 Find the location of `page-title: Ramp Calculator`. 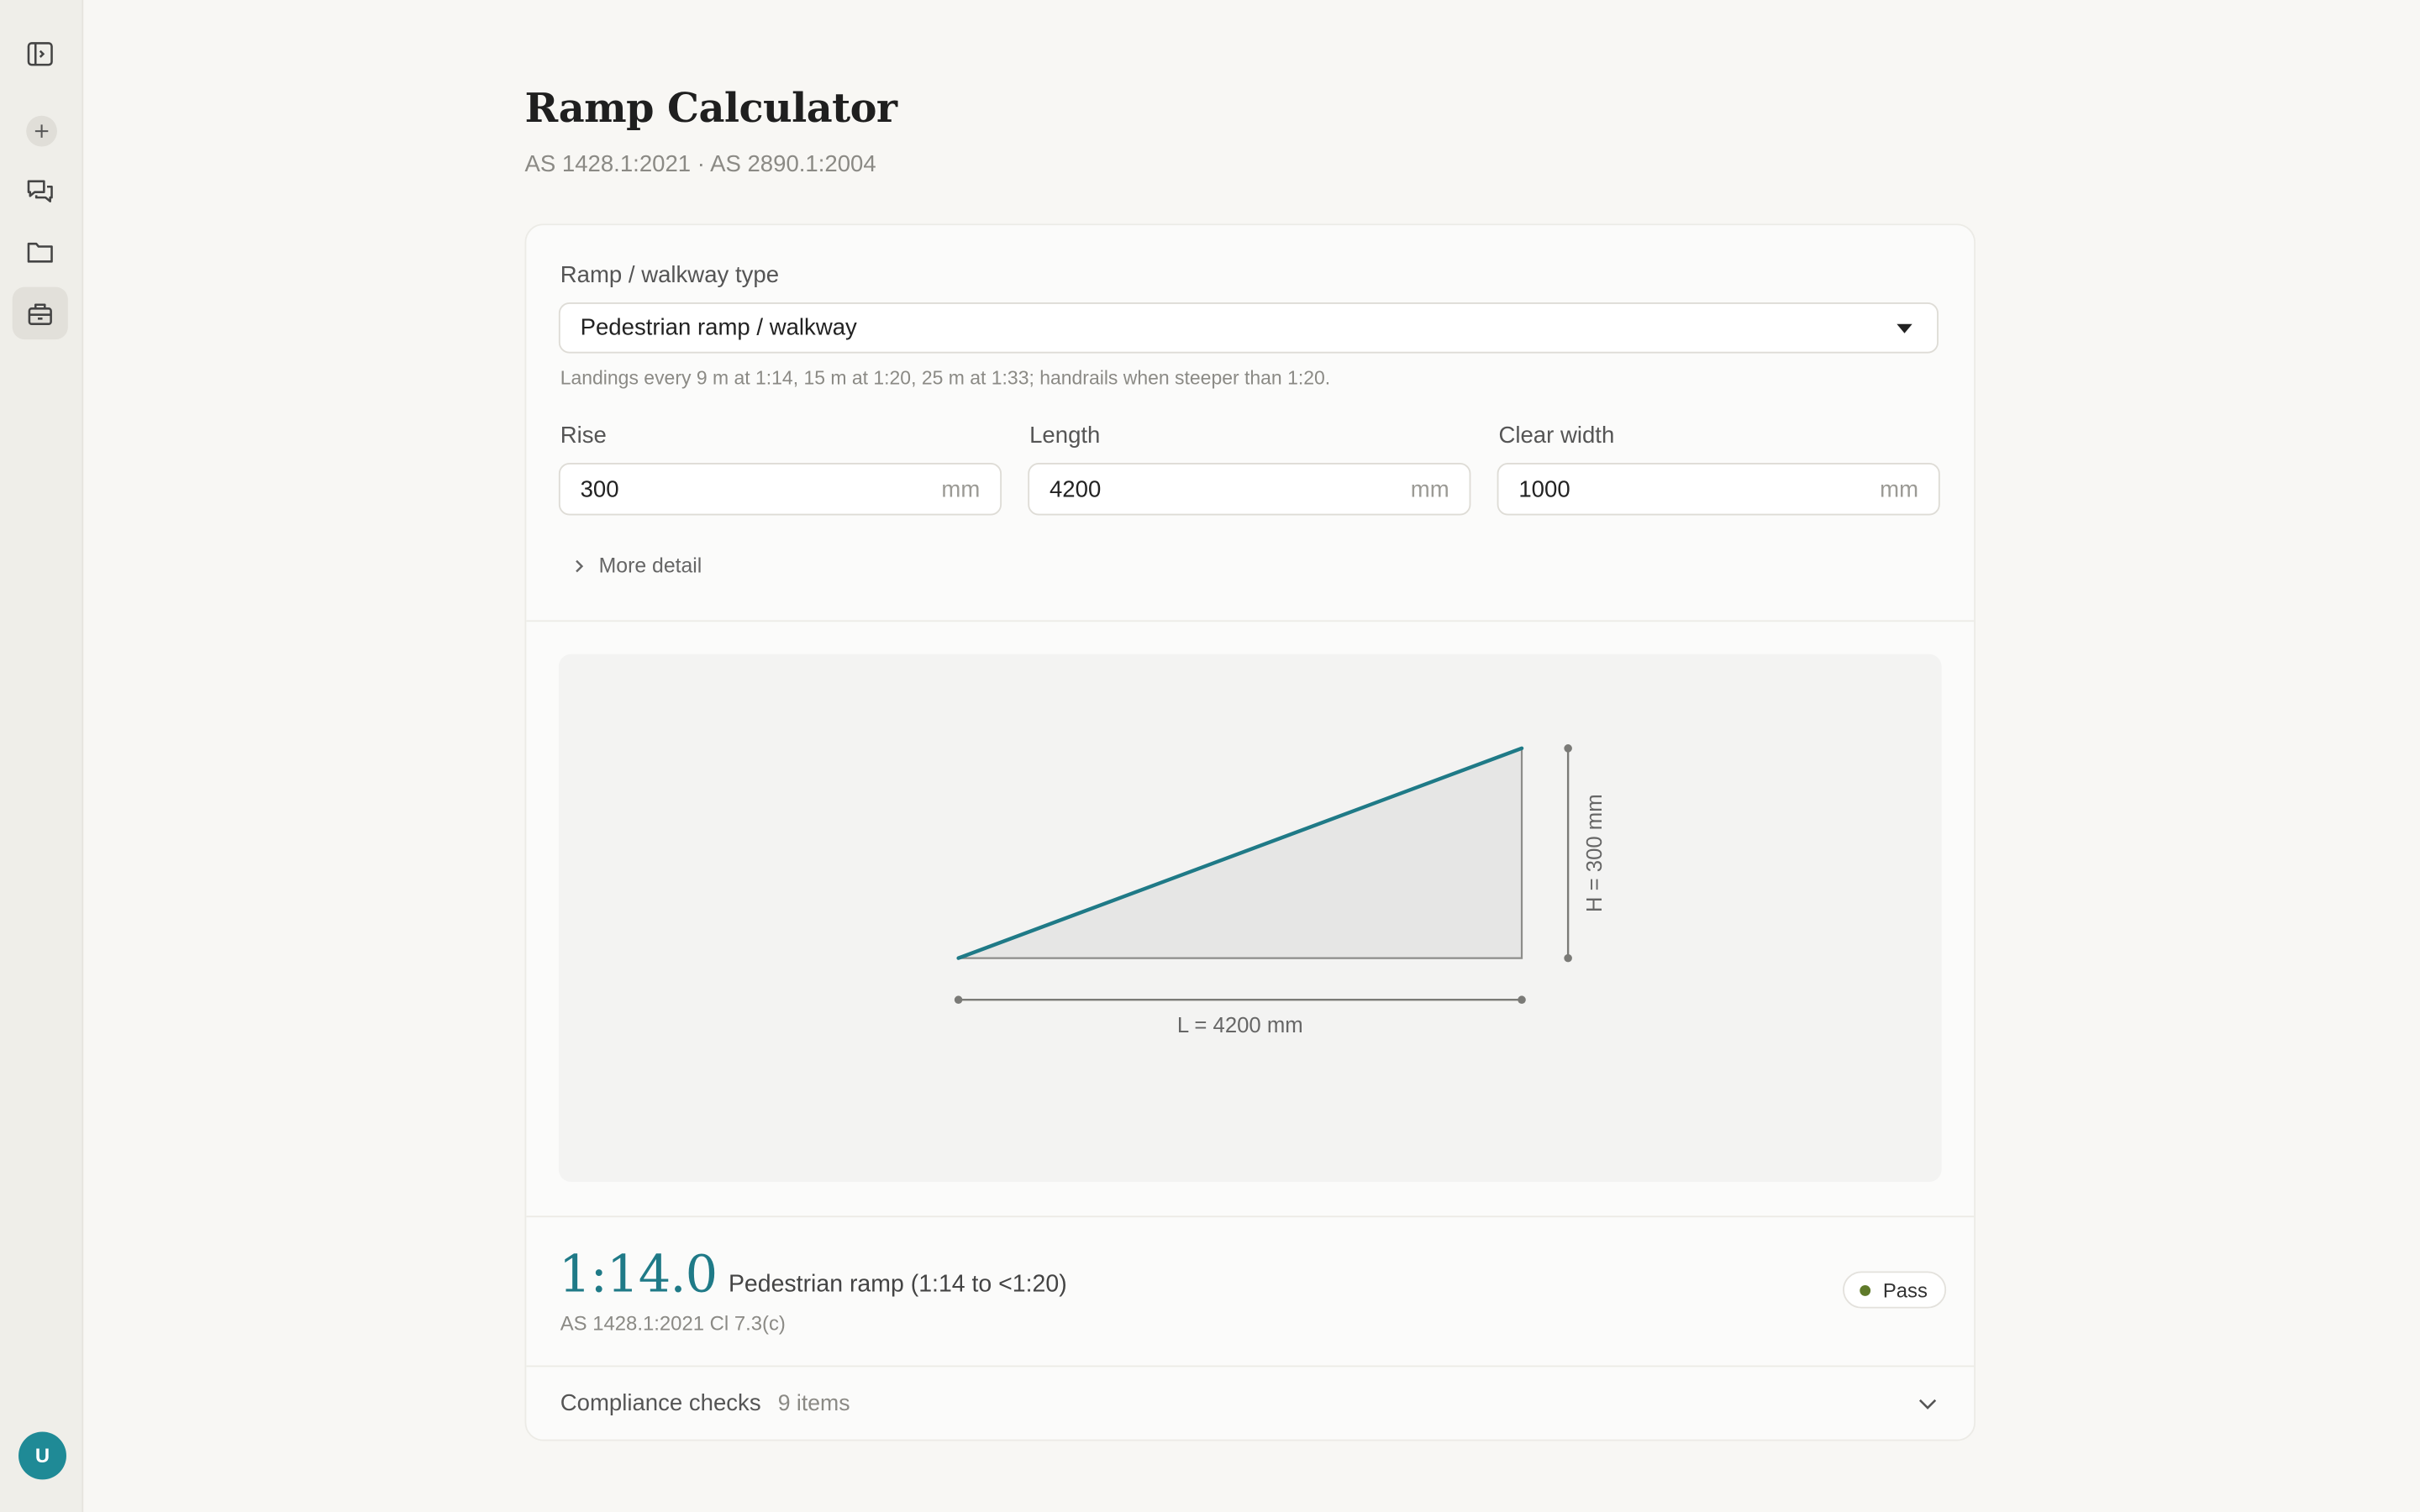

page-title: Ramp Calculator is located at coordinates (710, 109).